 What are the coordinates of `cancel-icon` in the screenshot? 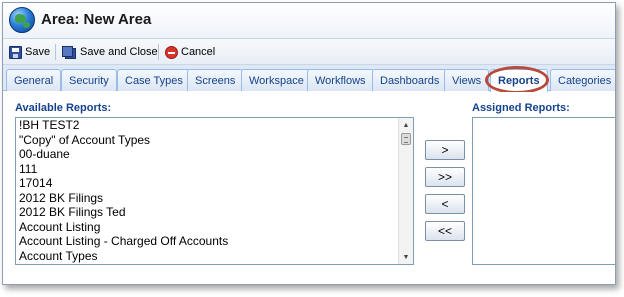 It's located at (171, 52).